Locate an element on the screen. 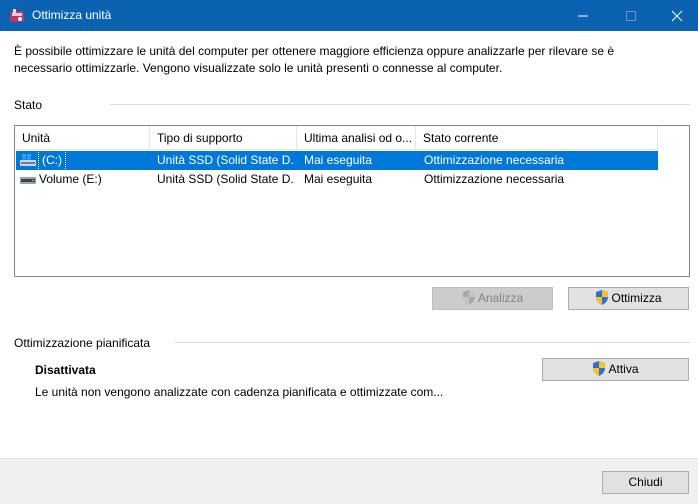 This screenshot has width=698, height=504. maximize-button is located at coordinates (631, 15).